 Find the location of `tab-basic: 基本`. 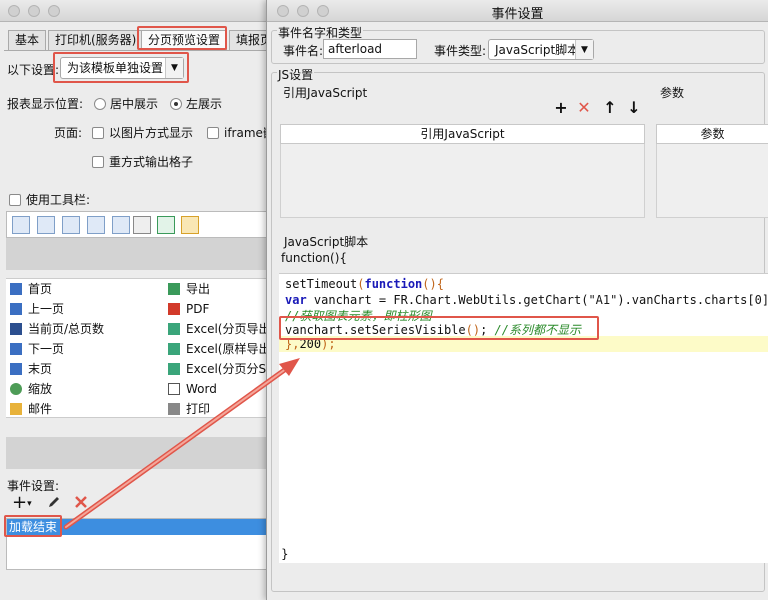

tab-basic: 基本 is located at coordinates (27, 40).